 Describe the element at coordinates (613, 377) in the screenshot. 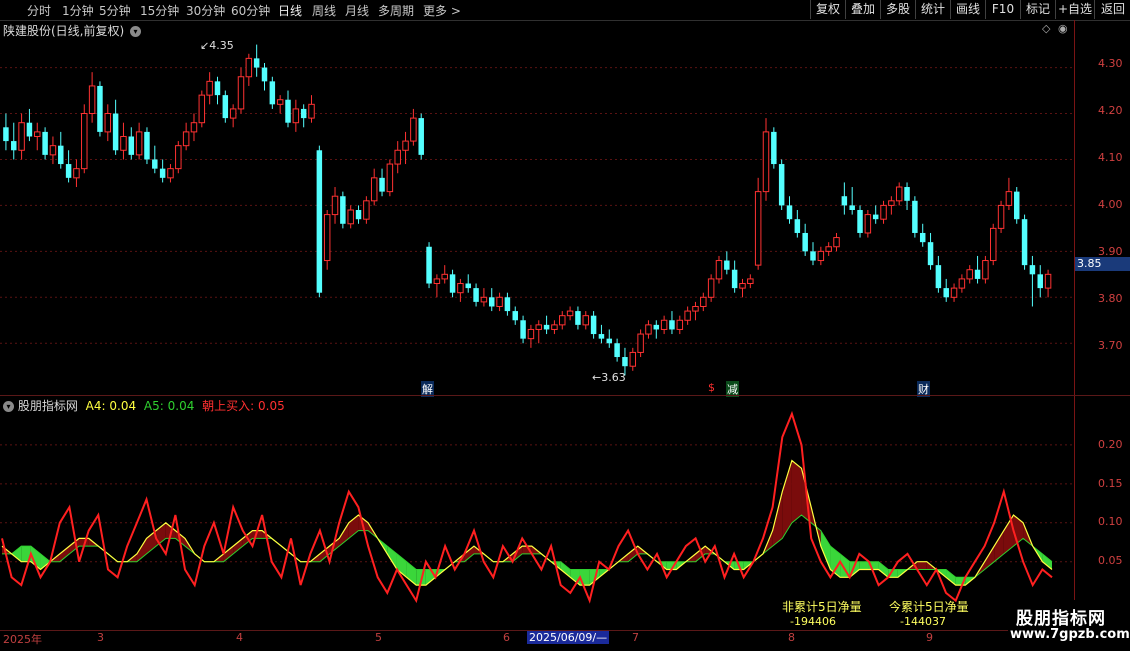

I see `low-price-label: 3.63` at that location.